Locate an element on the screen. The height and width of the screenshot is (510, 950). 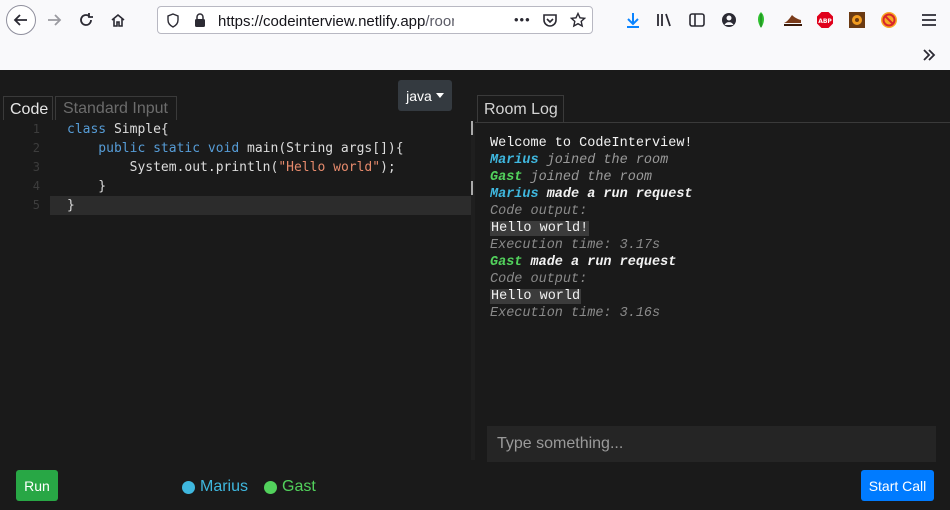
language-select: java is located at coordinates (425, 95).